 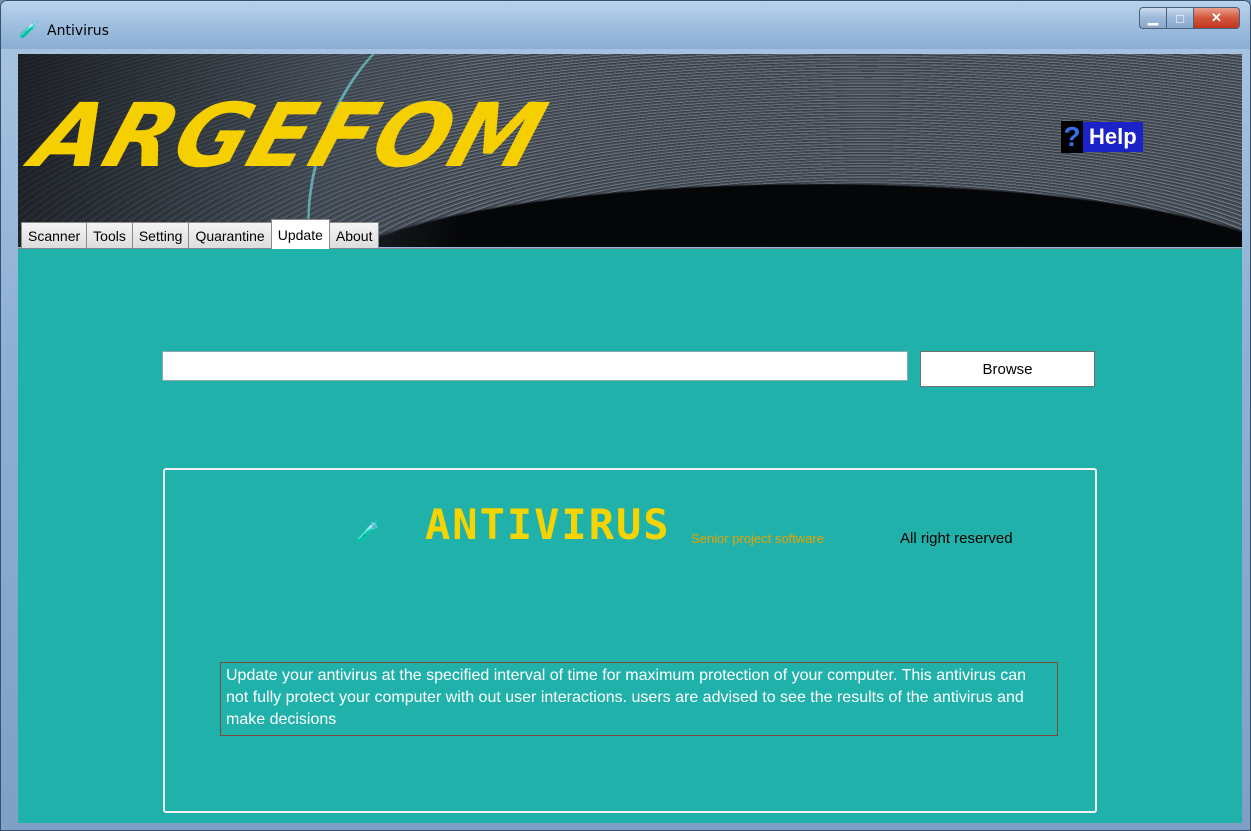 What do you see at coordinates (757, 538) in the screenshot?
I see `tagline: Senior project software` at bounding box center [757, 538].